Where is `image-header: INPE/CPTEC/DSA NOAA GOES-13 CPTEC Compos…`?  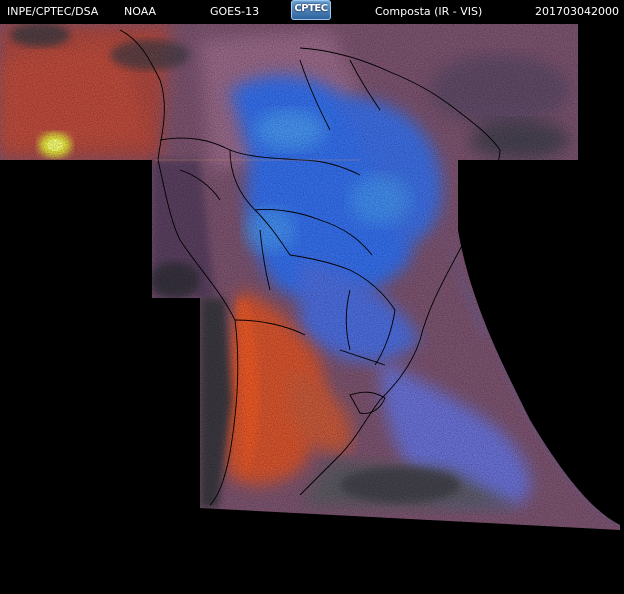
image-header: INPE/CPTEC/DSA NOAA GOES-13 CPTEC Compos… is located at coordinates (312, 11).